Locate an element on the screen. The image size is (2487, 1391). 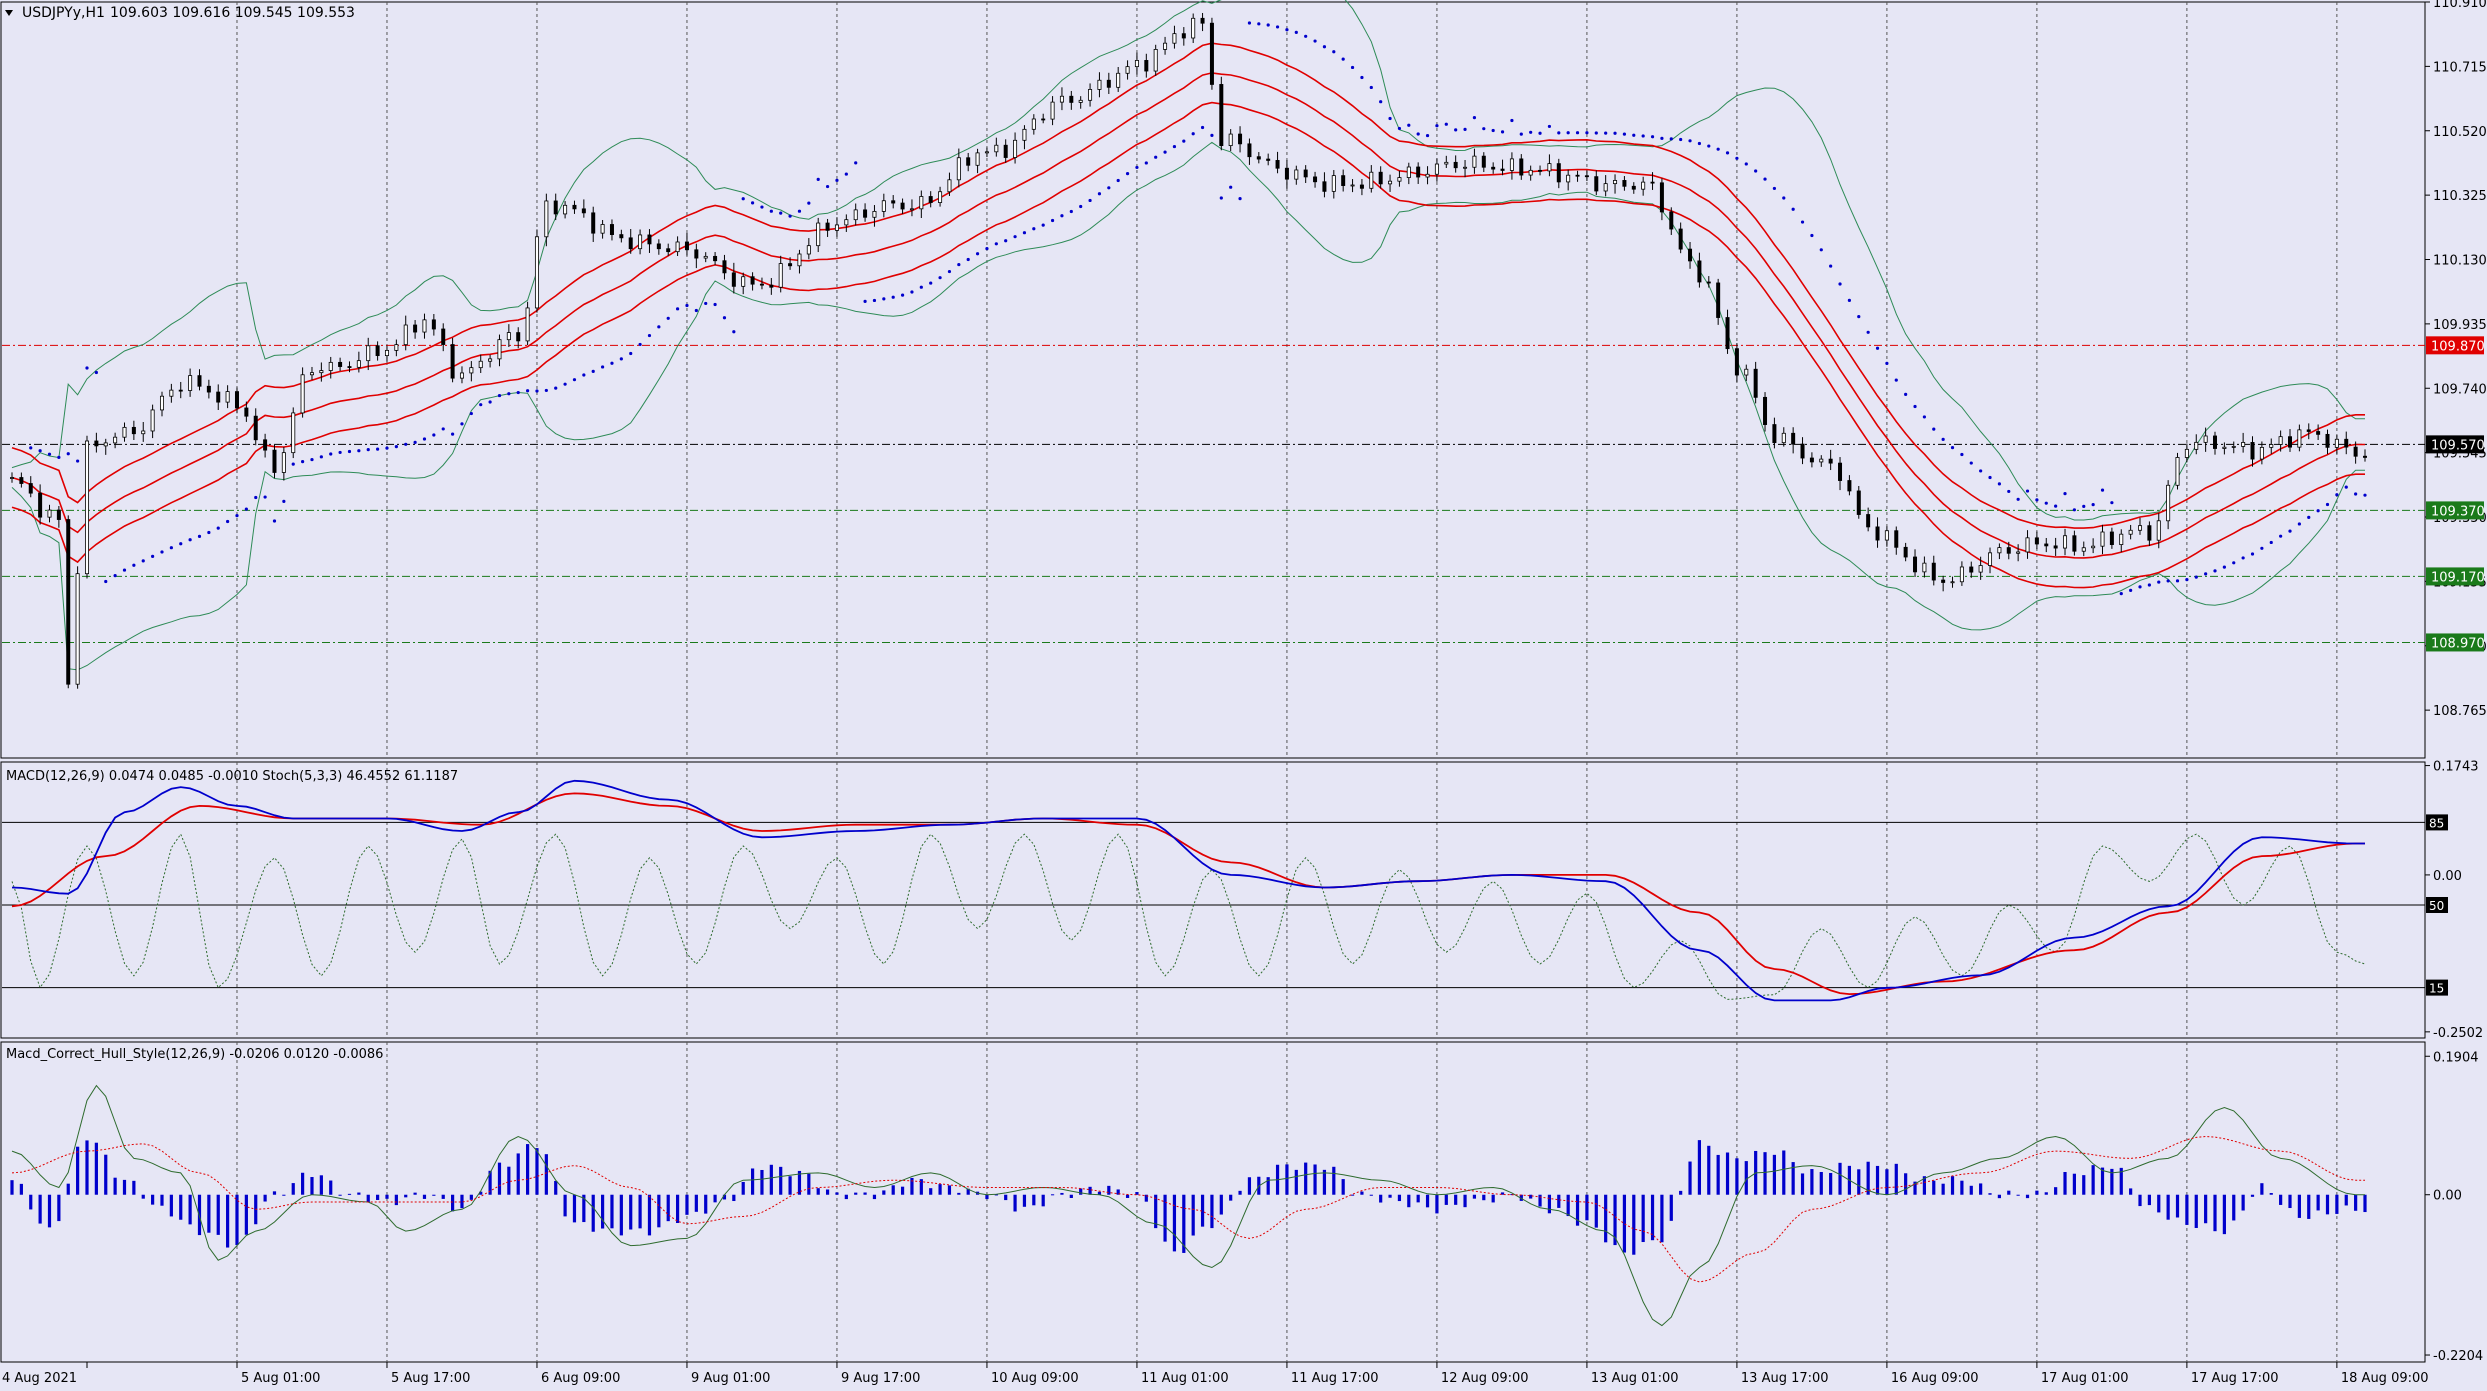
ohlc-readout: 109.603 109.616 109.545 109.553 is located at coordinates (232, 13).